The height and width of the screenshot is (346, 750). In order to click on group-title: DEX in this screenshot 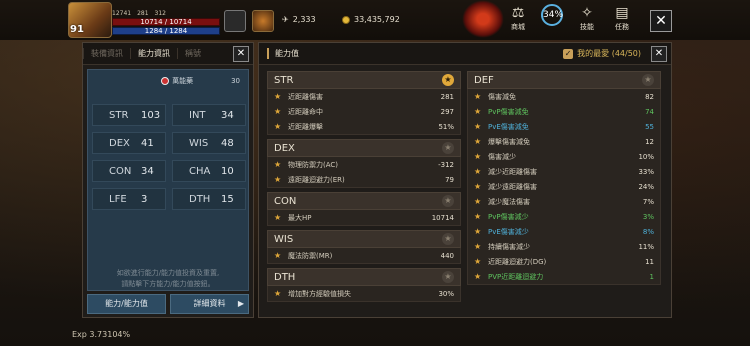, I will do `click(284, 148)`.